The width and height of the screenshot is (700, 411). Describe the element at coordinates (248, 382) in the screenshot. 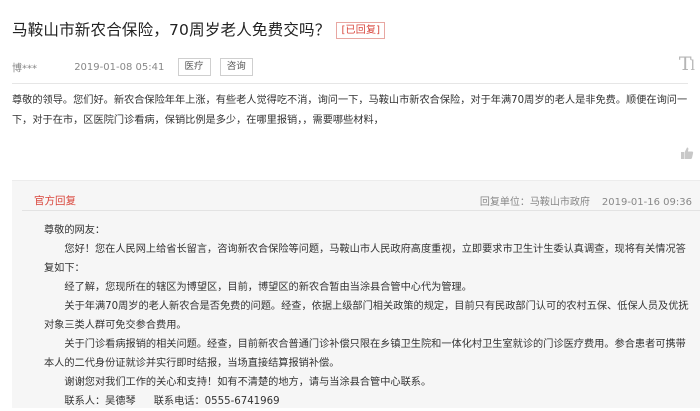

I see `reply-paragraph: 谢谢您对我们工作的关心和支持！如有不清楚的地方，请与当涂县合管中心联系。` at that location.